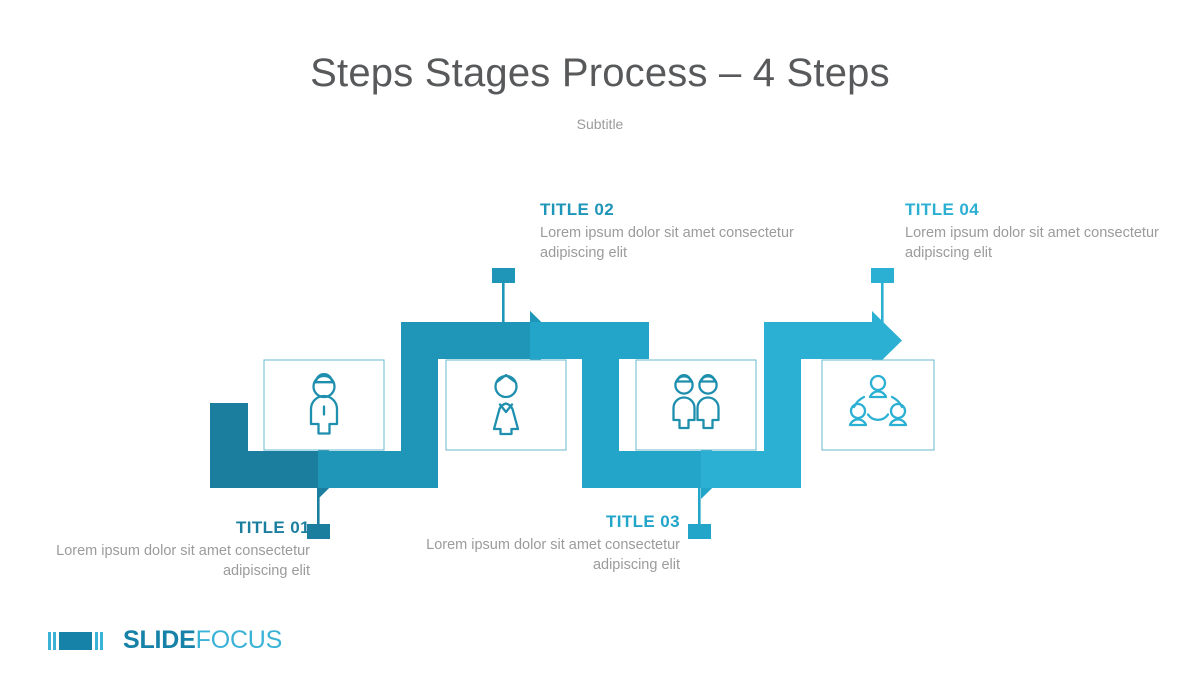 This screenshot has width=1200, height=675. What do you see at coordinates (159, 640) in the screenshot?
I see `logo-word-slide: SLIDE` at bounding box center [159, 640].